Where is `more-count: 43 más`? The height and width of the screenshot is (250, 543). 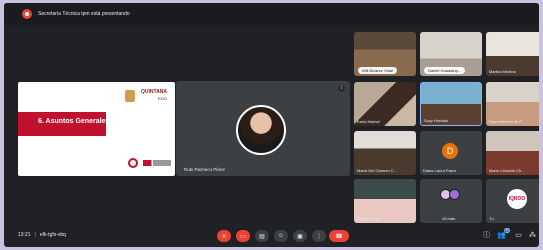 more-count: 43 más is located at coordinates (449, 218).